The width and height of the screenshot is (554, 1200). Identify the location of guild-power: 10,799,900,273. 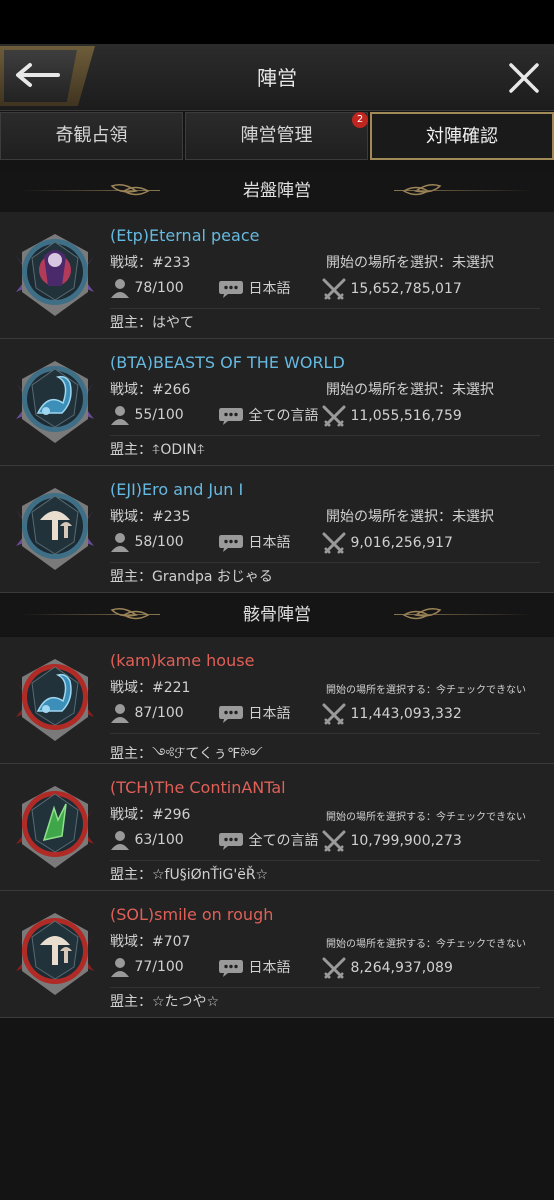
(406, 841).